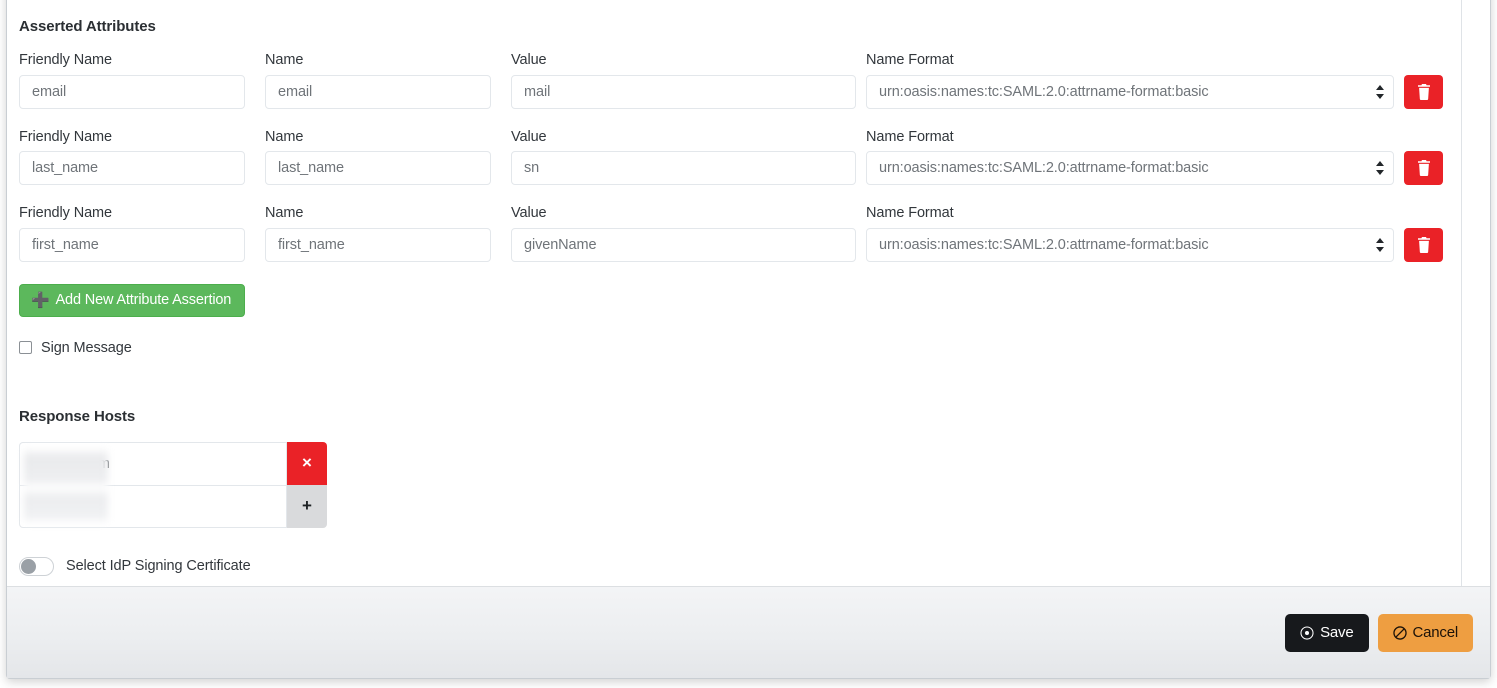 Image resolution: width=1497 pixels, height=688 pixels. I want to click on add-assertion-row: ➕ Add New Attribute Assertion, so click(733, 300).